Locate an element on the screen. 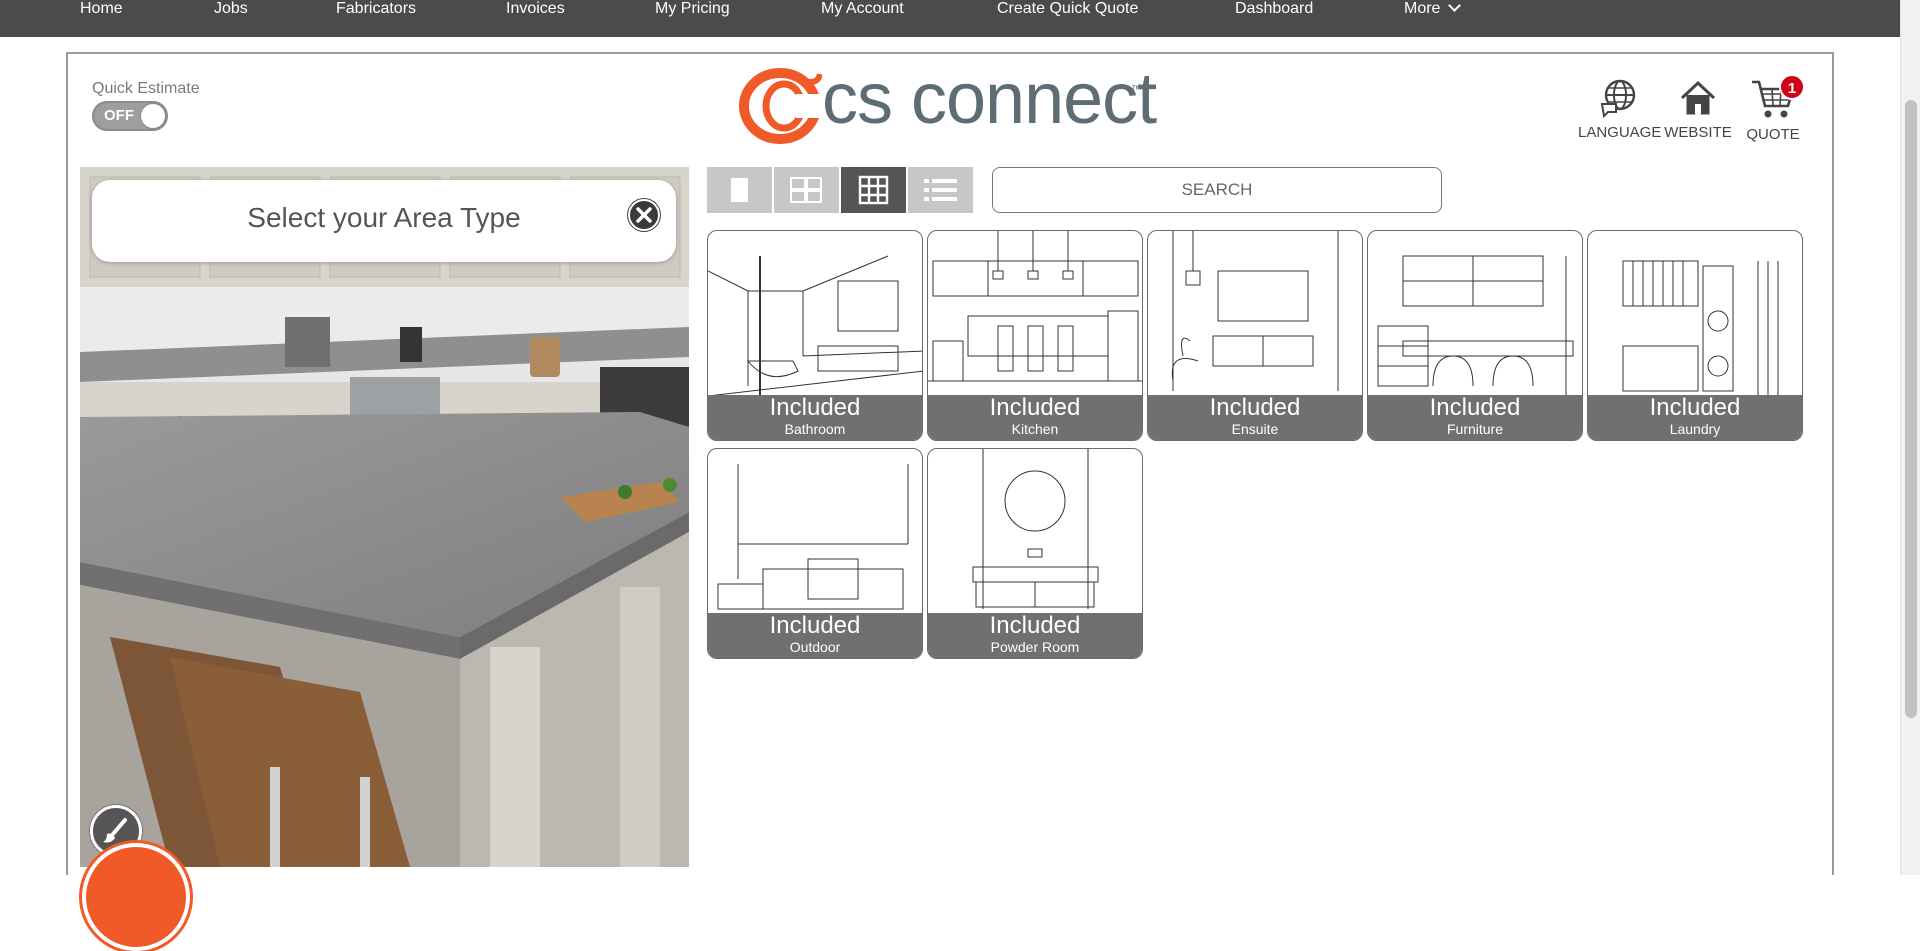 The width and height of the screenshot is (1920, 951). cart-count-badge: 1 is located at coordinates (1792, 87).